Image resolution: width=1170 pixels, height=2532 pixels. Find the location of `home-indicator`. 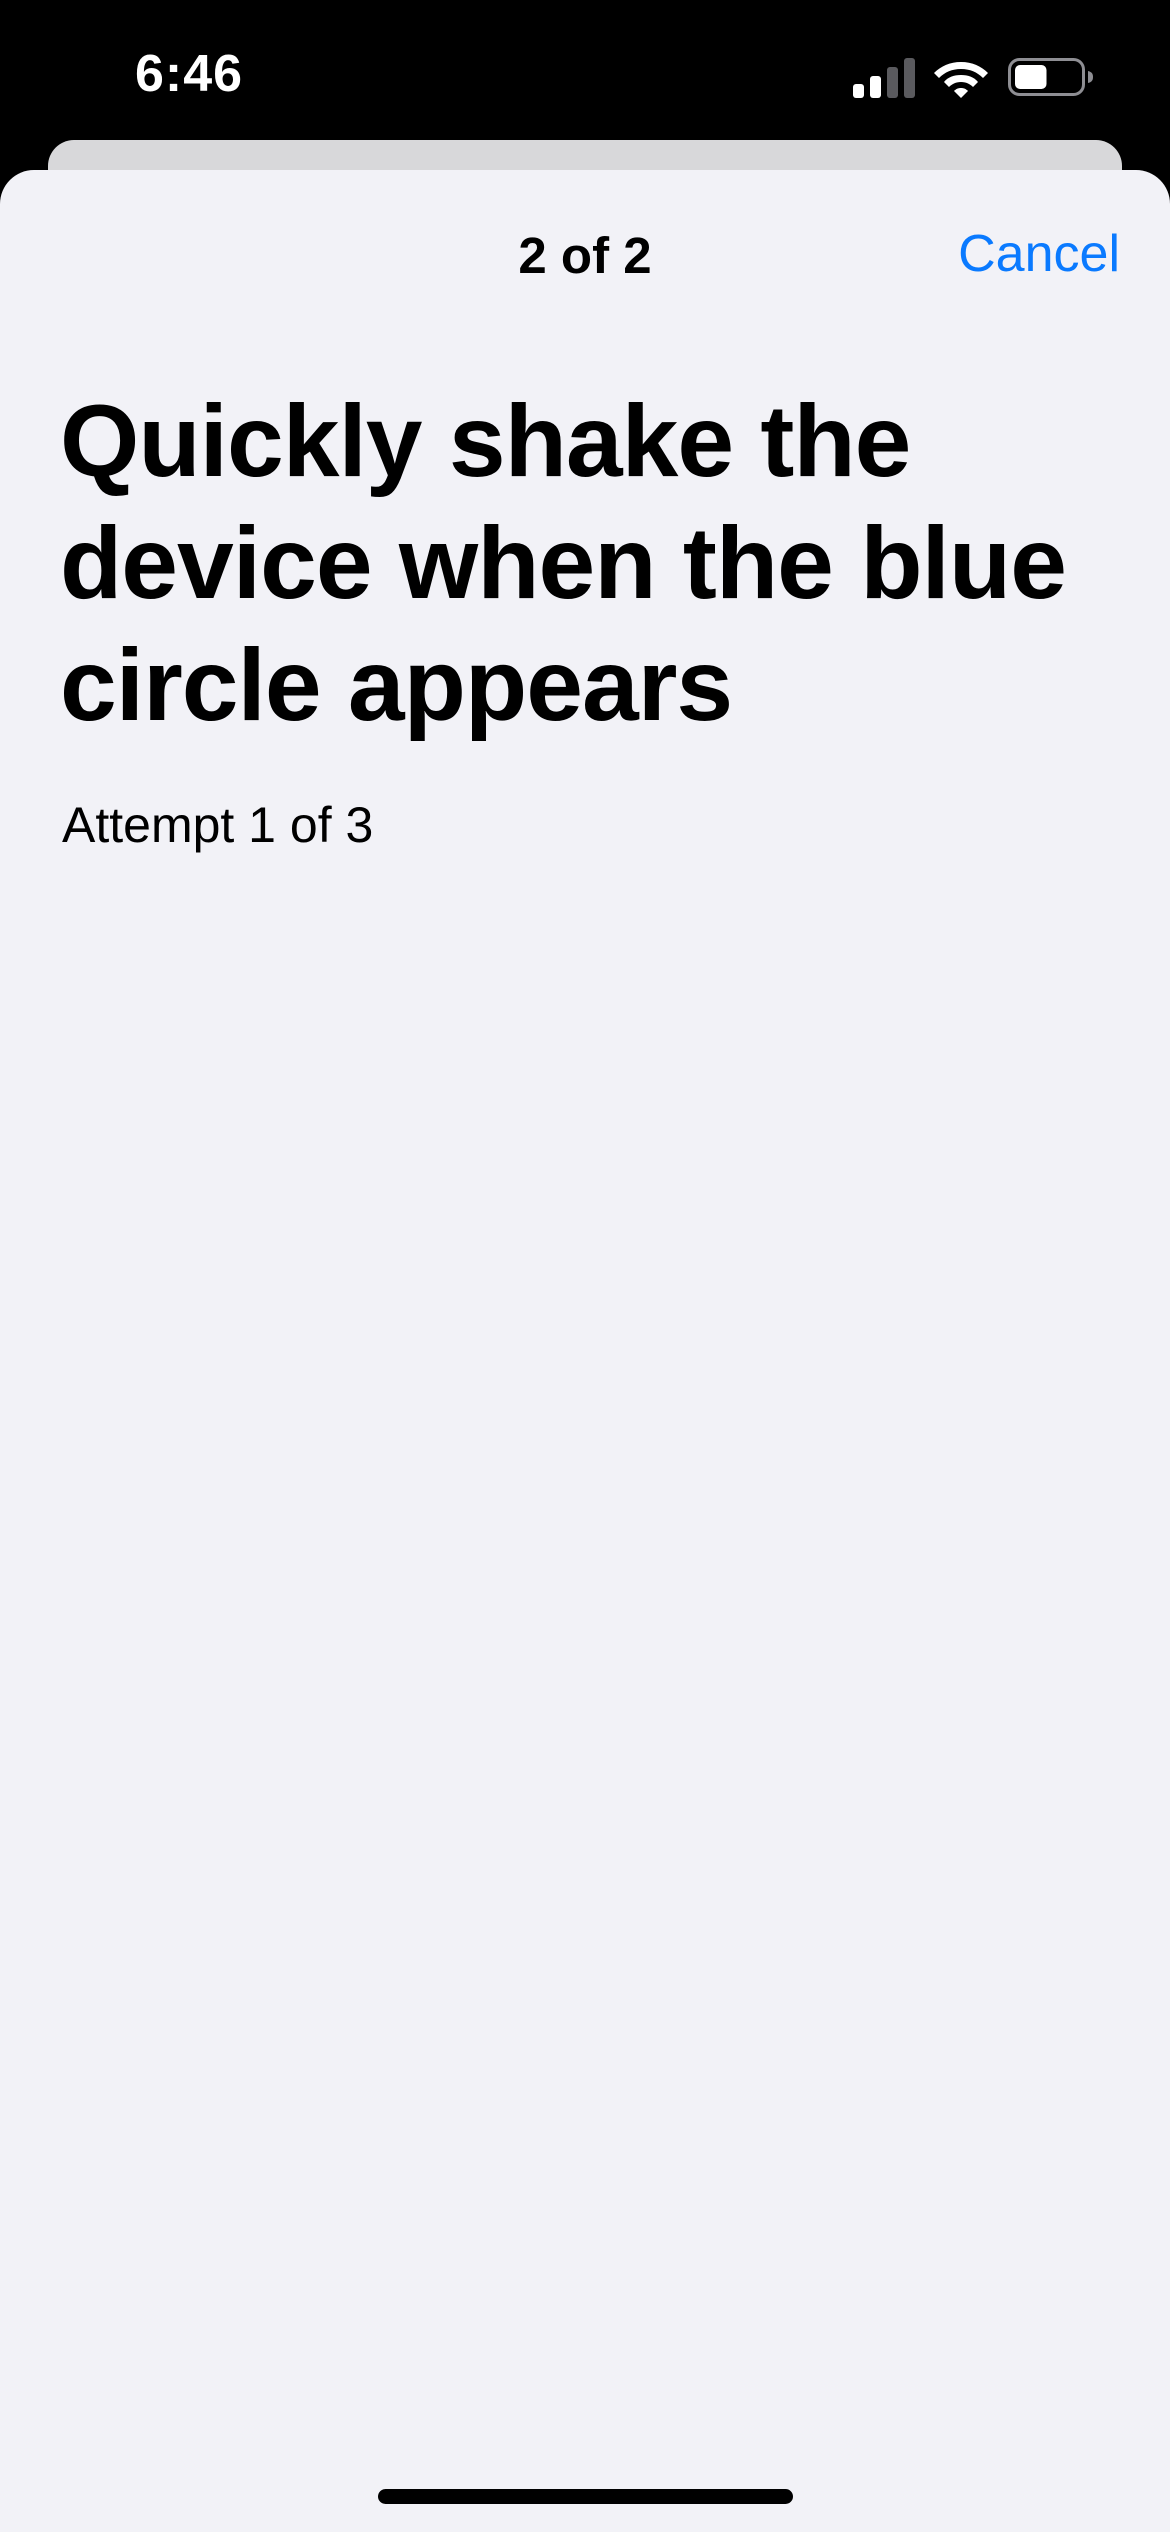

home-indicator is located at coordinates (585, 2496).